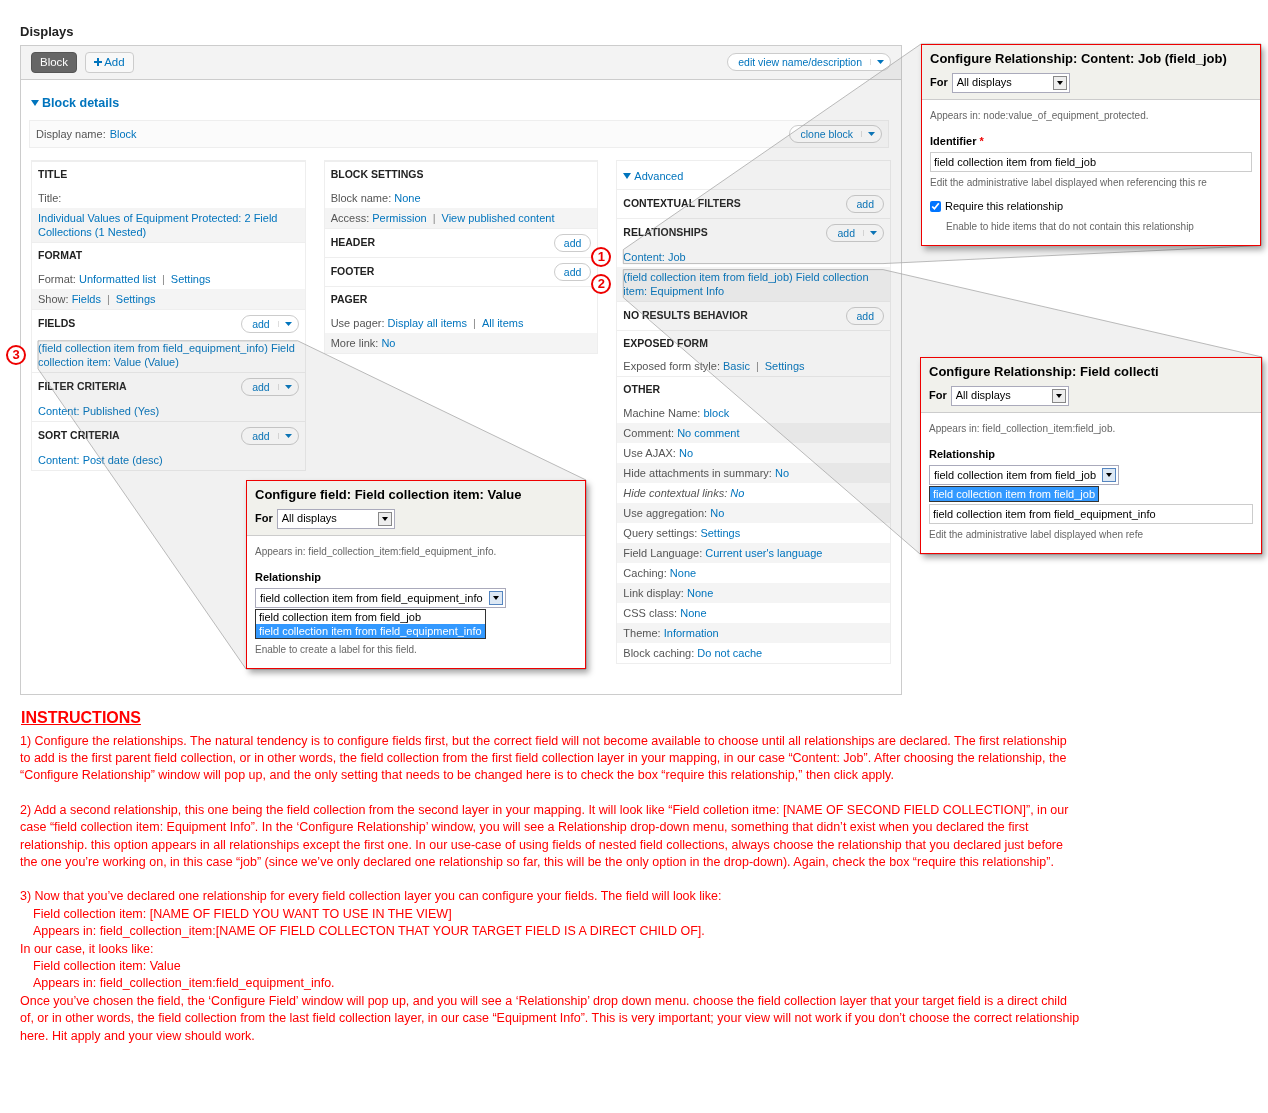 The image size is (1268, 1113). I want to click on instruction-text: 1) Configure the relationships. The natural tendency is to configure fields first, but the correct field will not become available to choose until all relationships are declared. The first relationship to add is the first parent field collection, or in other words, the field collection from the first field collection layer in your mapping, in our case “Content: Job”. After choosing the relationship, the “Configure Relationship” window will pop up, and the only setting that needs to be changed here is to check the box “require this relationship,” then click apply., so click(544, 758).